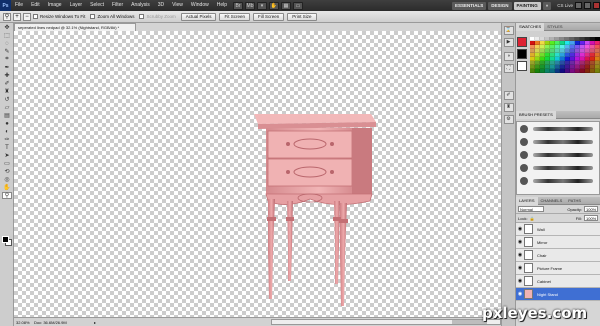 This screenshot has width=600, height=326. What do you see at coordinates (112, 16) in the screenshot?
I see `zoom-all-windows-checkbox: Zoom All Windows` at bounding box center [112, 16].